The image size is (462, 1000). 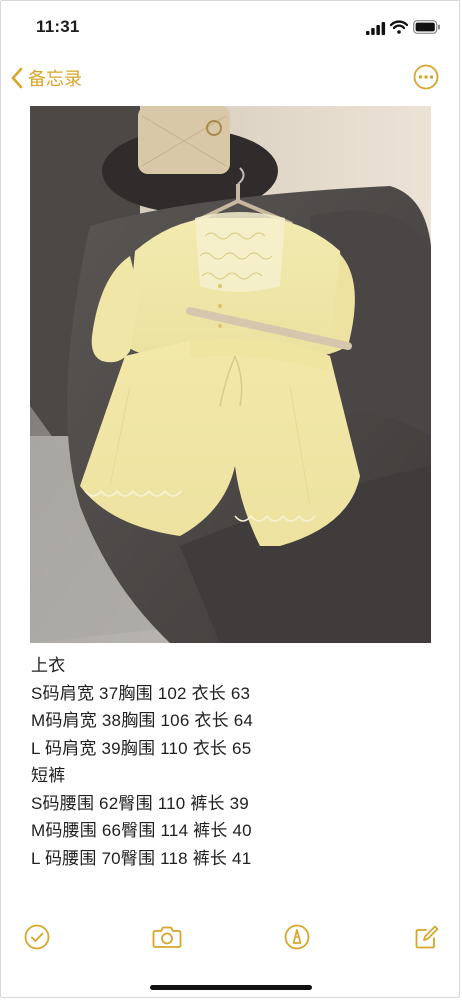 What do you see at coordinates (142, 720) in the screenshot?
I see `note-line: M码肩宽 38胸围 106 衣长 64` at bounding box center [142, 720].